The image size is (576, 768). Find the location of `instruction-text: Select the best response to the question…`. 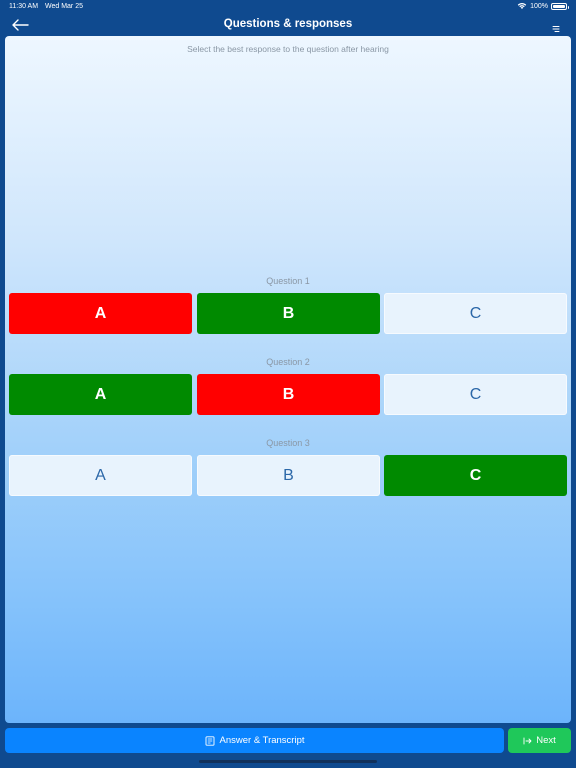

instruction-text: Select the best response to the question… is located at coordinates (288, 49).